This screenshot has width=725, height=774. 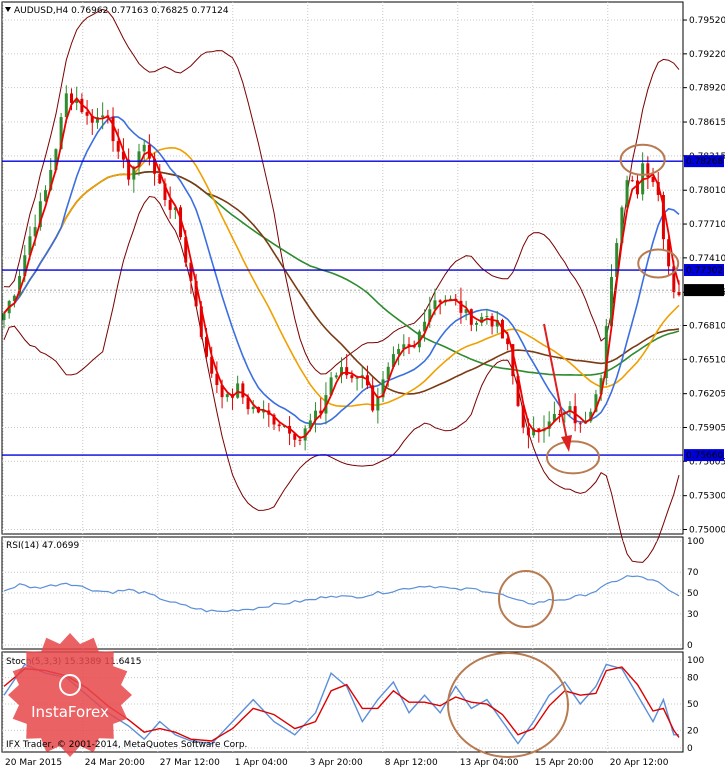 I want to click on logo-text: InstaForex, so click(x=70, y=712).